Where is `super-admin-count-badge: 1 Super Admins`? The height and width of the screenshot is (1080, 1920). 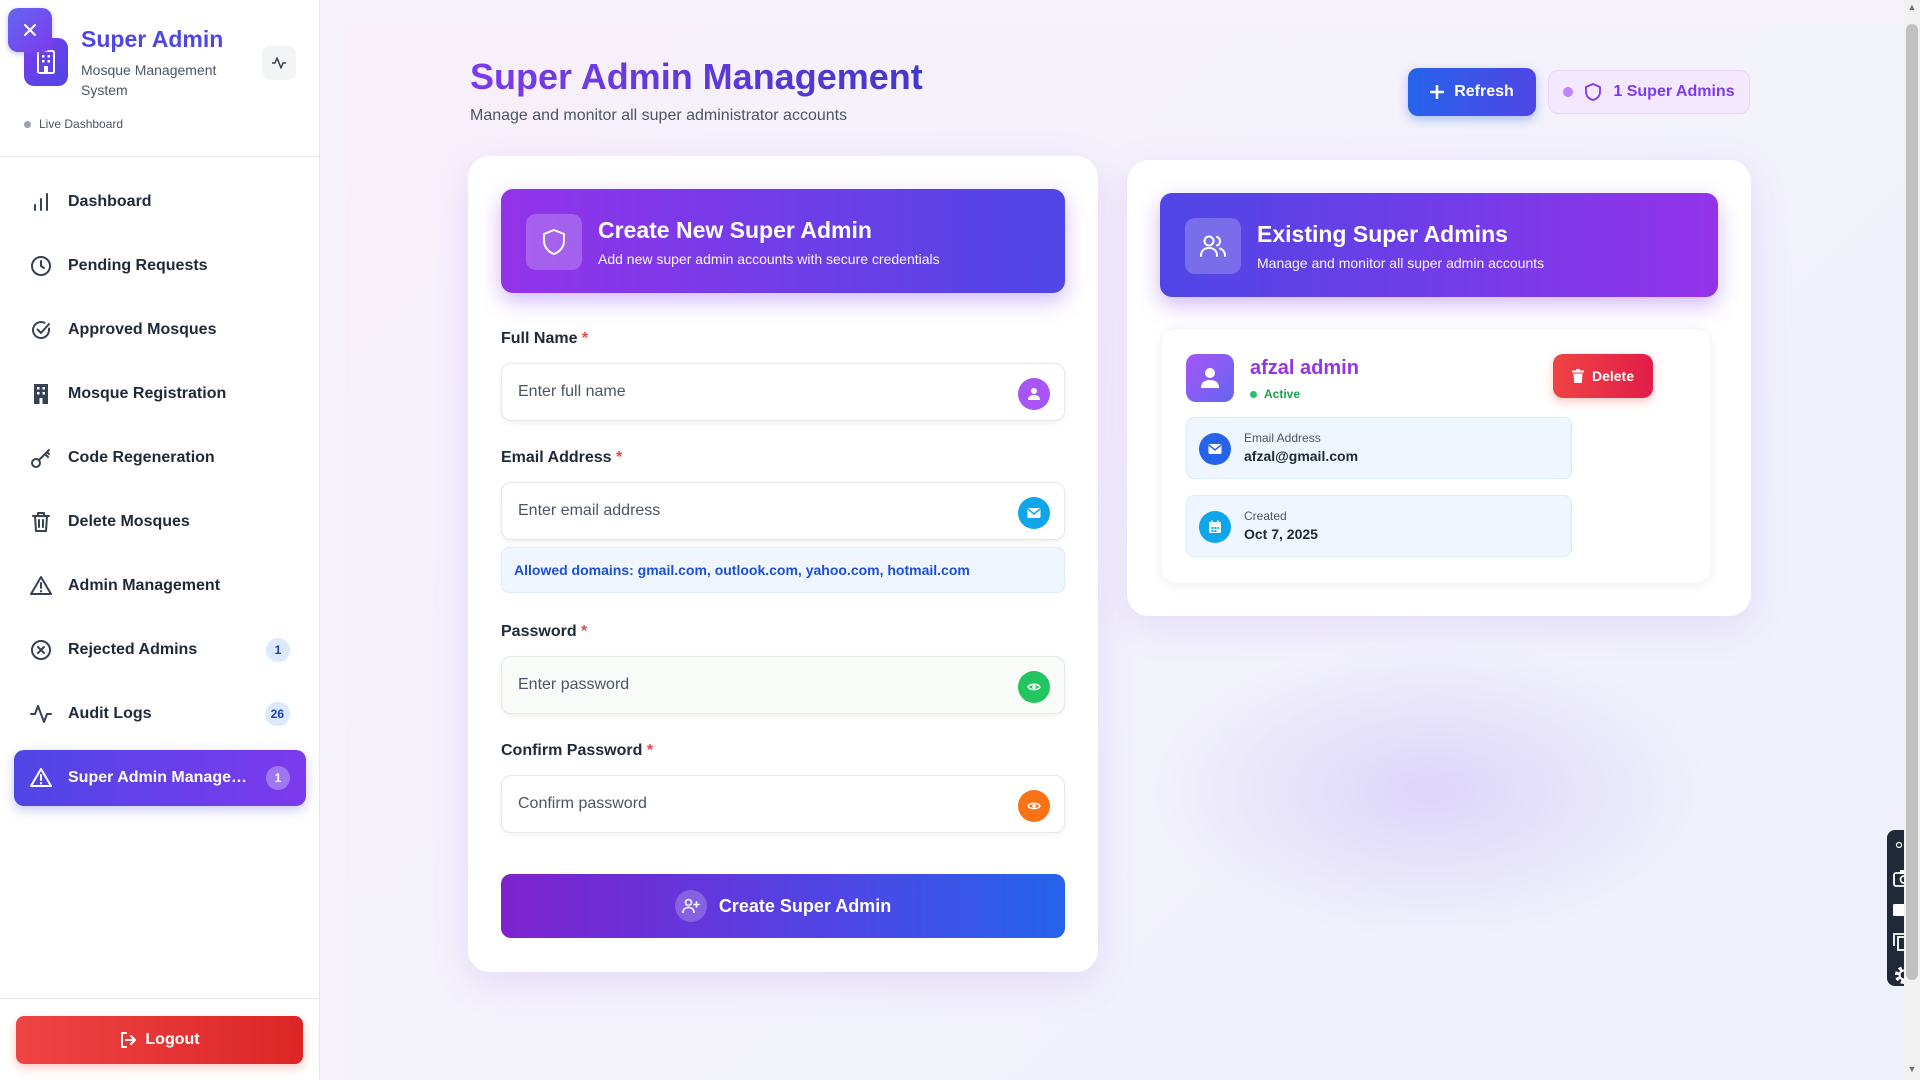
super-admin-count-badge: 1 Super Admins is located at coordinates (1649, 92).